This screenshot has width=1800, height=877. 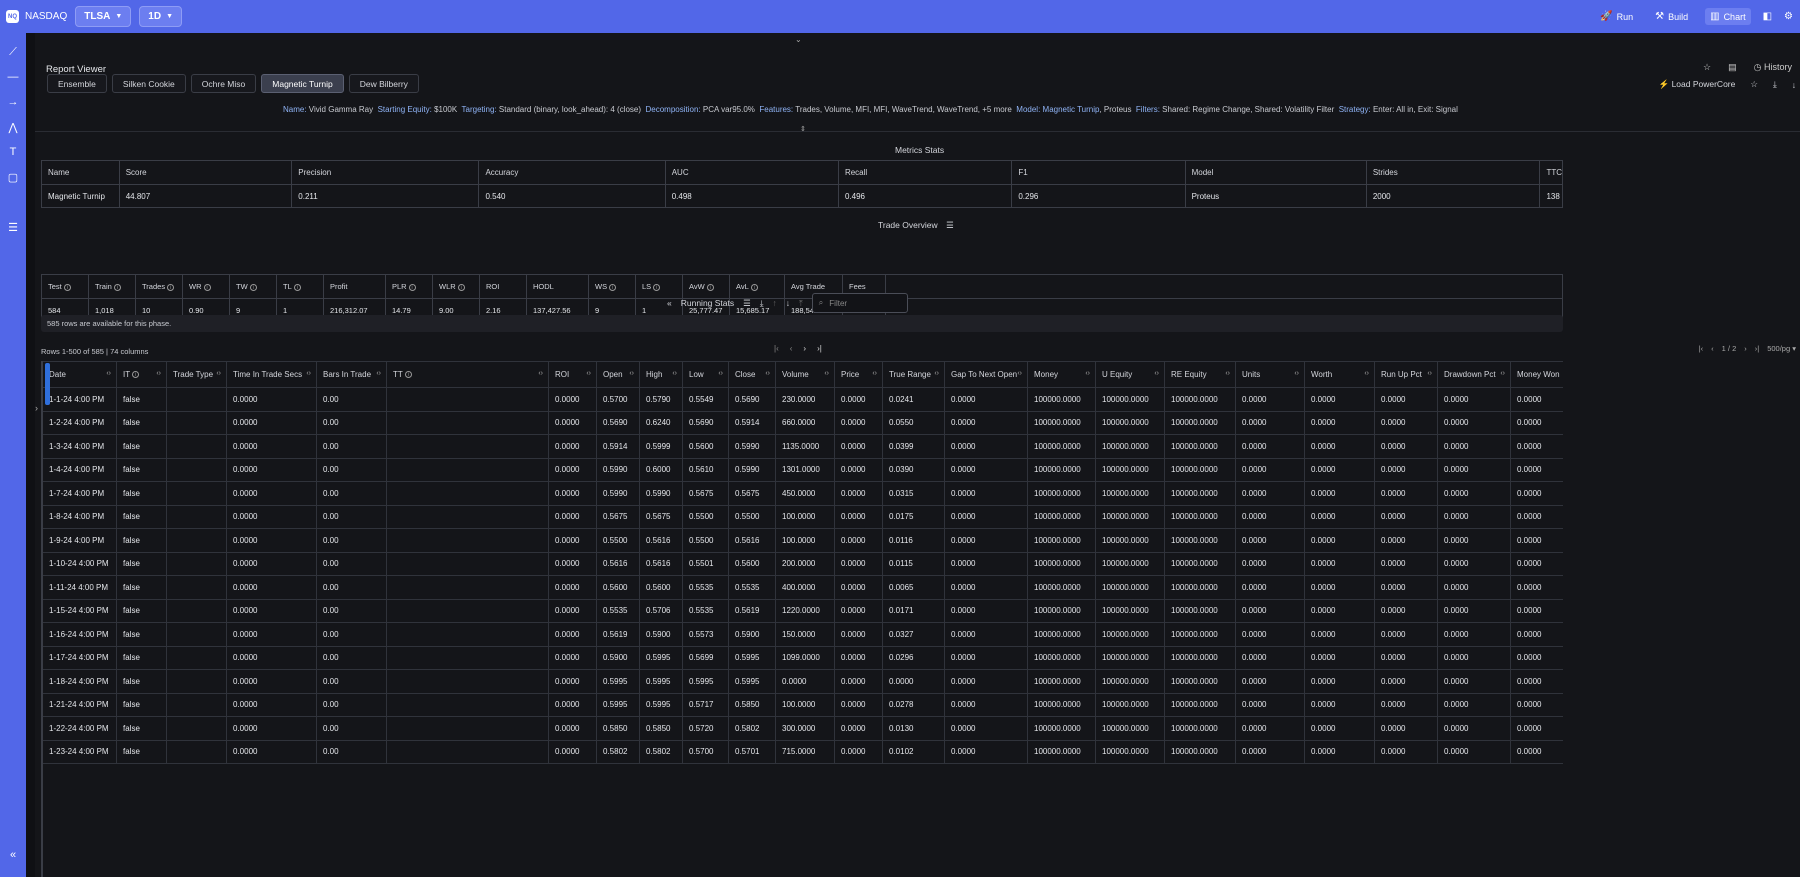 What do you see at coordinates (1339, 374) in the screenshot?
I see `column-header: Worth ‹›` at bounding box center [1339, 374].